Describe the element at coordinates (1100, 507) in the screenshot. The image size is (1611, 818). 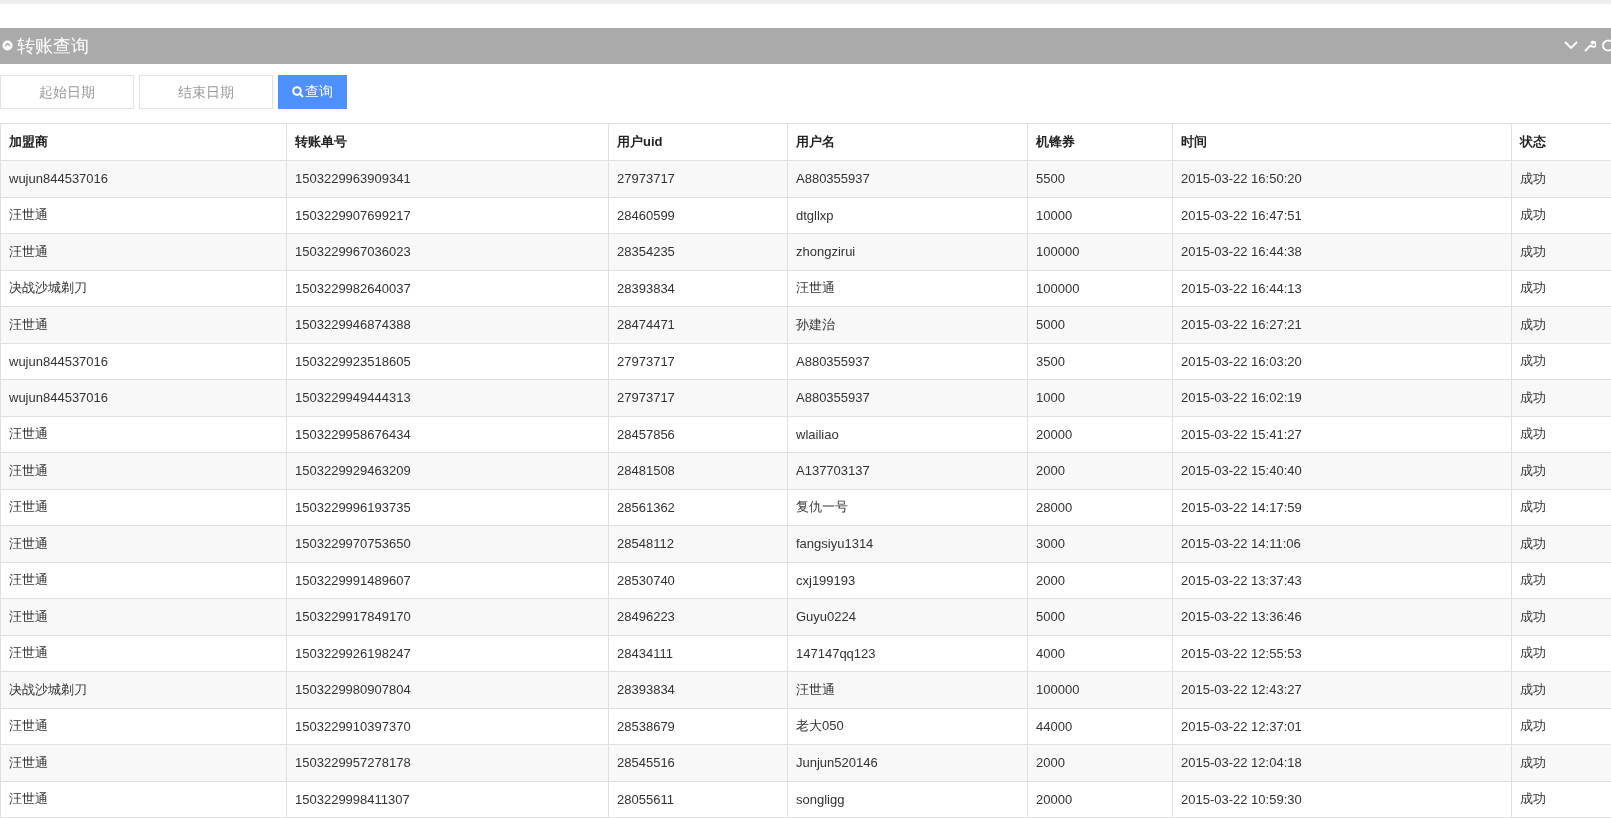
I see `table-cell: 28000` at that location.